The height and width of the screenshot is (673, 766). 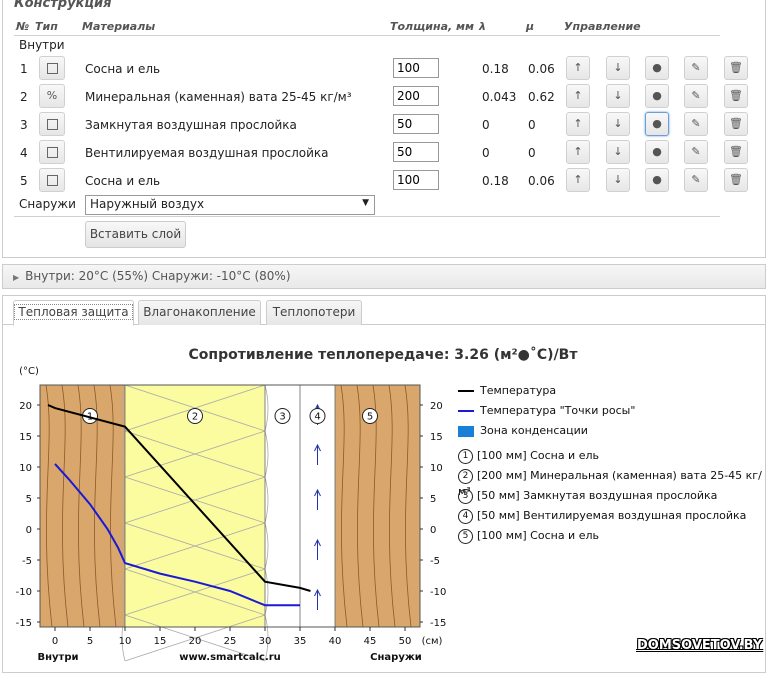 What do you see at coordinates (538, 535) in the screenshot?
I see `legend-layer-text: [100 мм] Сосна и ель` at bounding box center [538, 535].